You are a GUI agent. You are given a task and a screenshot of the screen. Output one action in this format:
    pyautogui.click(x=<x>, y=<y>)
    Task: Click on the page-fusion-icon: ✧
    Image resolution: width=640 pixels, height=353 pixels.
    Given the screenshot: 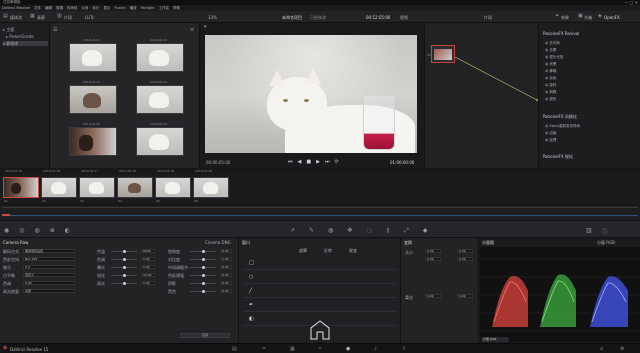 What is the action you would take?
    pyautogui.click(x=320, y=349)
    